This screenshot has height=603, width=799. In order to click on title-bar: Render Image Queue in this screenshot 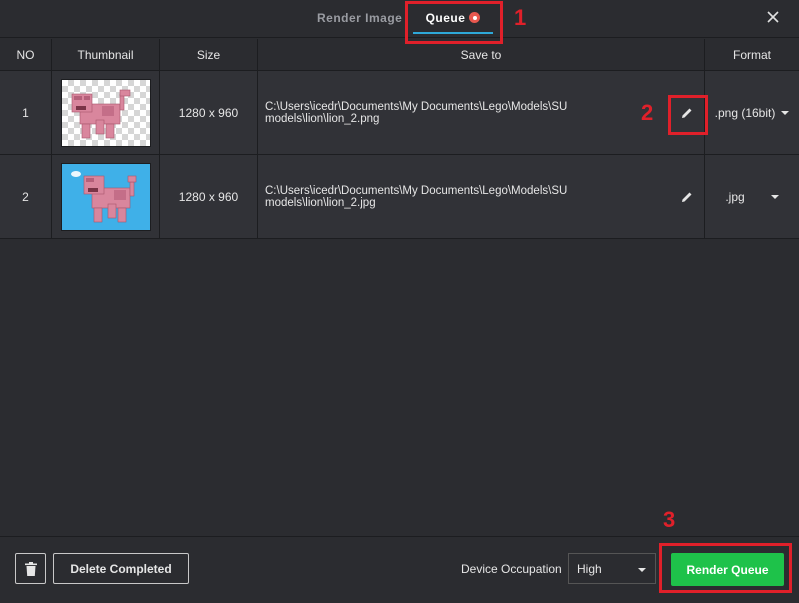, I will do `click(399, 19)`.